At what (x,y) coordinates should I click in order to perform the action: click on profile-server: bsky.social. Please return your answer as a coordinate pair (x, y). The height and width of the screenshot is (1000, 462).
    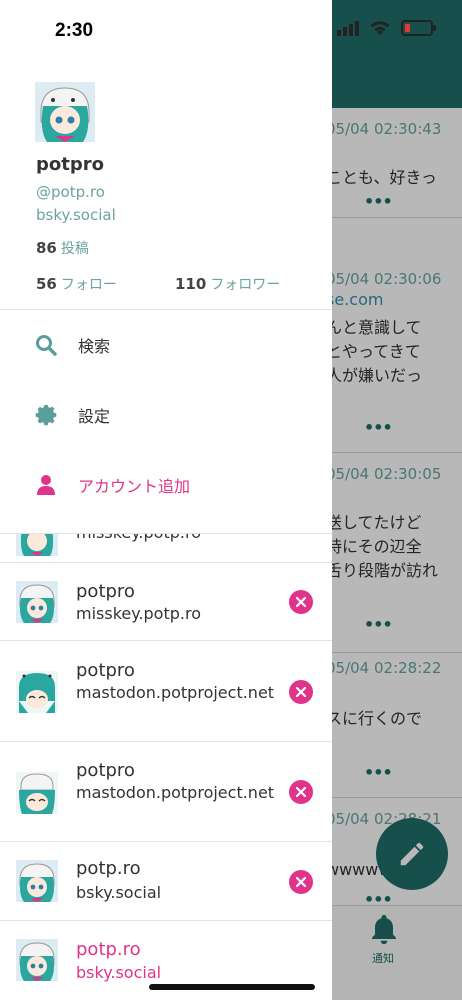
    Looking at the image, I should click on (76, 215).